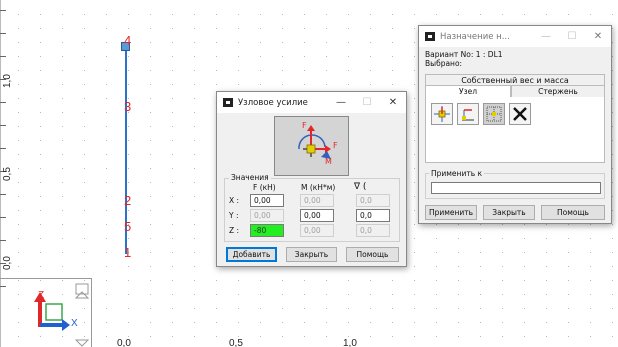  Describe the element at coordinates (311, 102) in the screenshot. I see `dialog-titlebar: Узловое усилие — ☐ ✕` at that location.